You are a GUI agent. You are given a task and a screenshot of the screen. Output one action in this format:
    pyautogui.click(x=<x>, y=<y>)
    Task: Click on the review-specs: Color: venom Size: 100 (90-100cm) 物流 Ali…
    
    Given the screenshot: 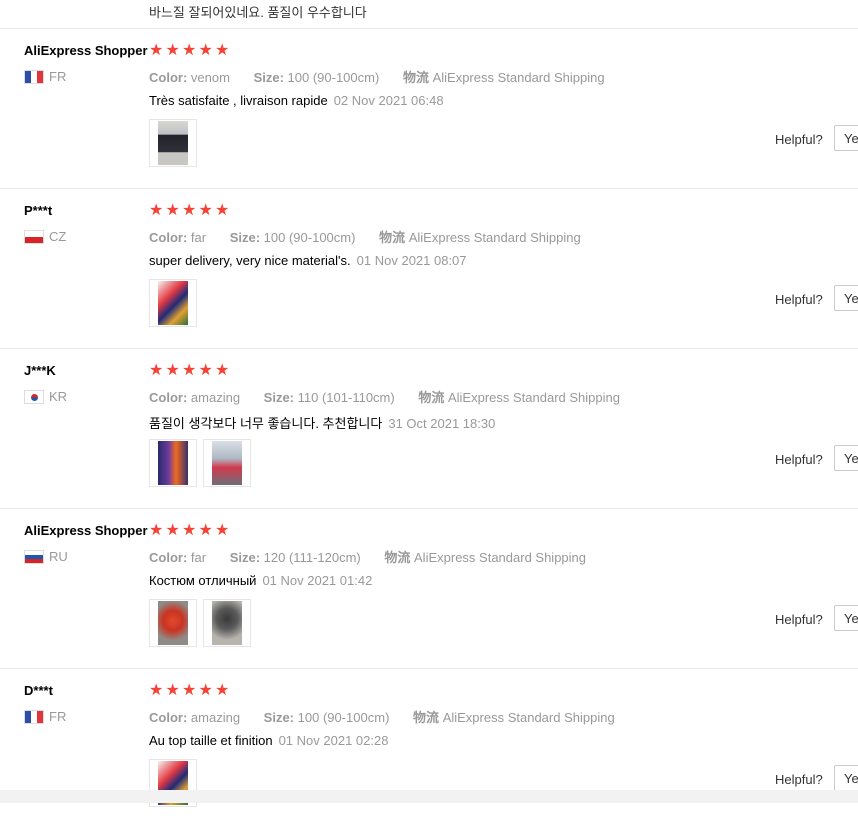 What is the action you would take?
    pyautogui.click(x=377, y=76)
    